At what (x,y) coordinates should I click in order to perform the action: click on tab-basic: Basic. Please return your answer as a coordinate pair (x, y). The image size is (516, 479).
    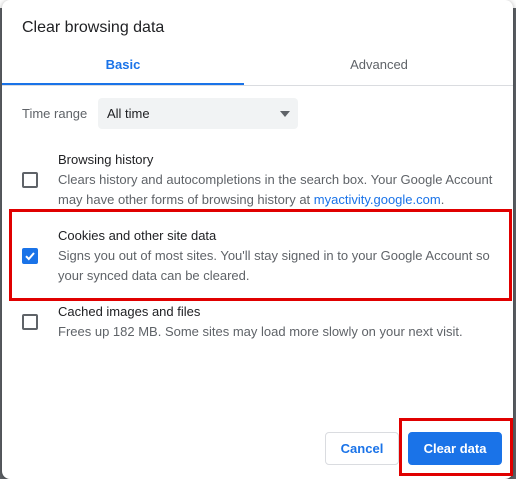
    Looking at the image, I should click on (123, 66).